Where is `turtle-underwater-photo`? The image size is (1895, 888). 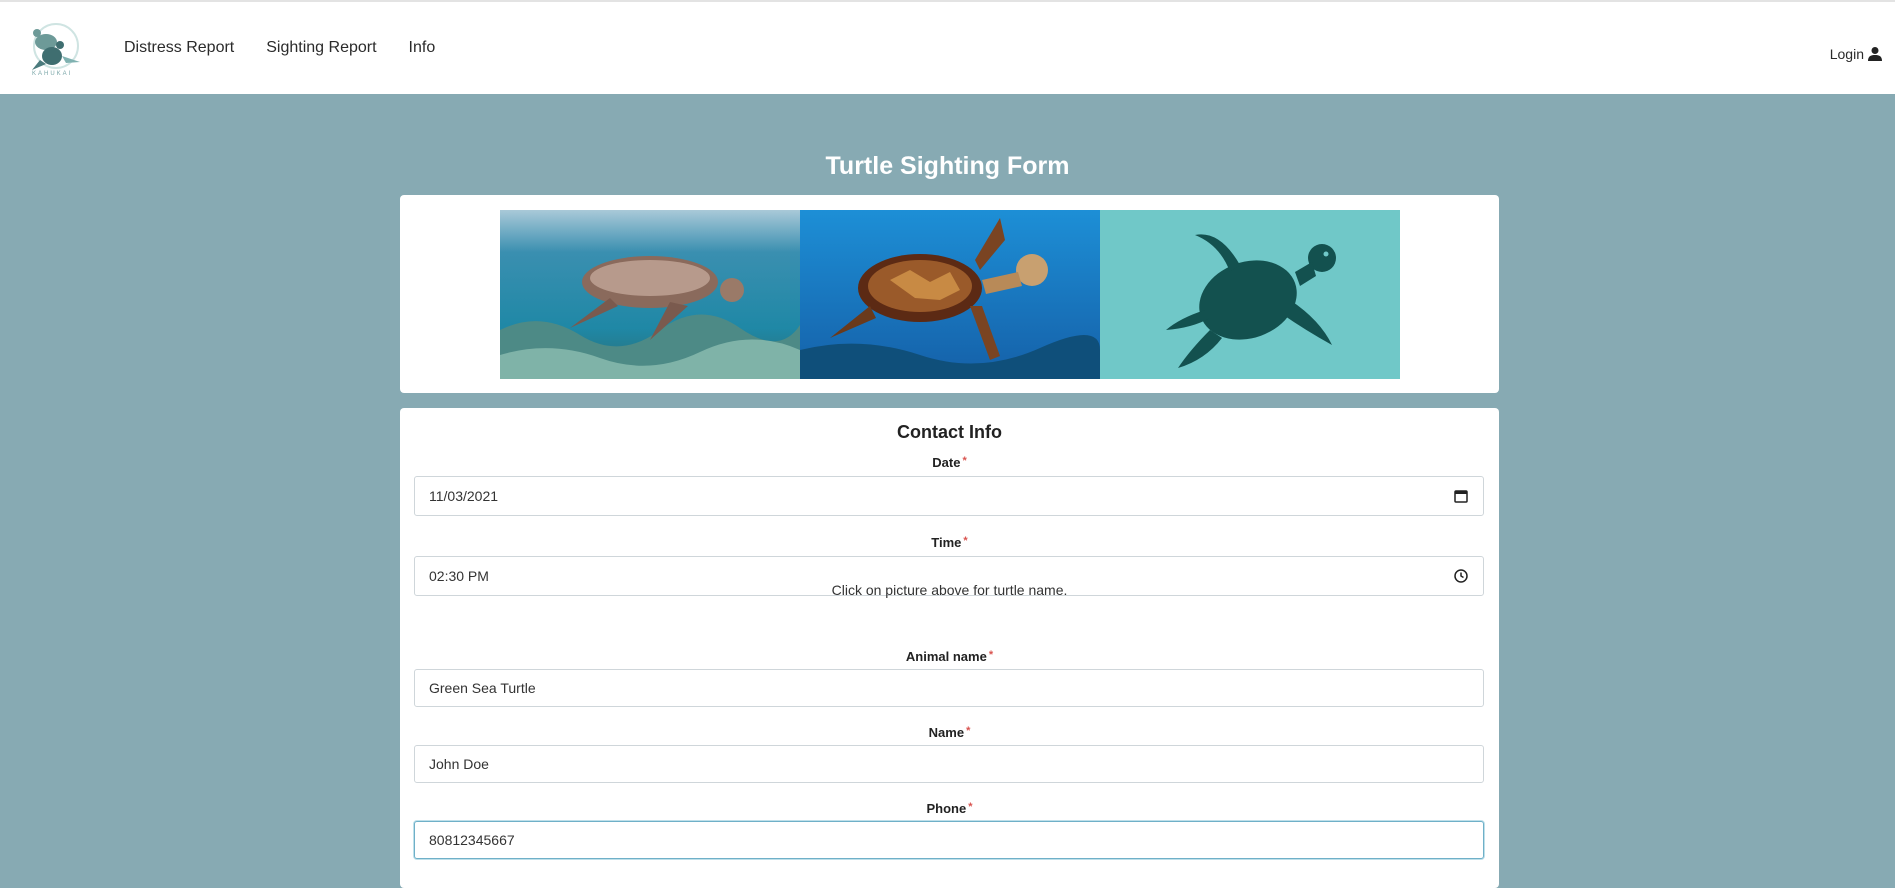 turtle-underwater-photo is located at coordinates (650, 294).